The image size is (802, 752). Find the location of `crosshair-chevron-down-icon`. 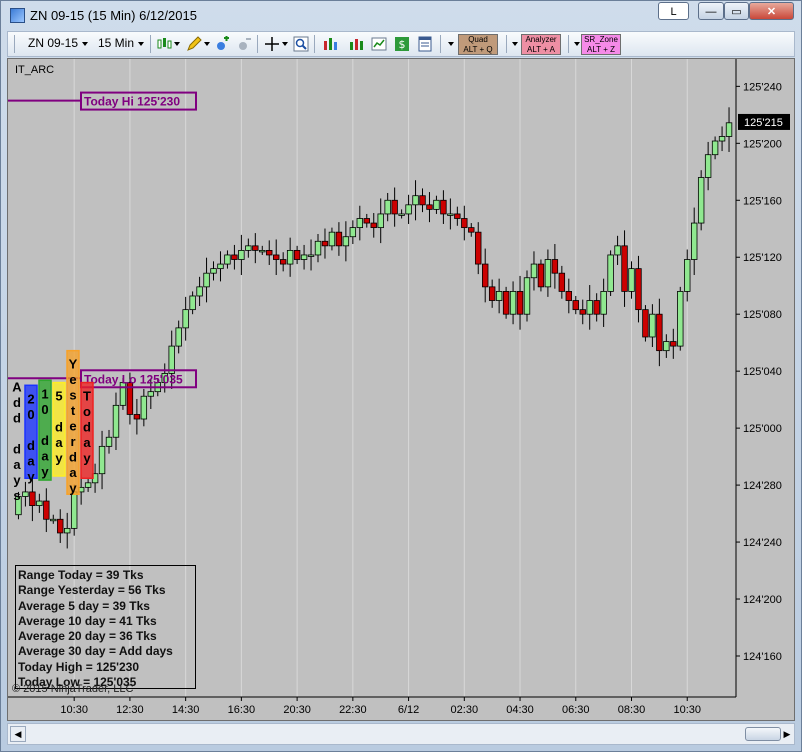

crosshair-chevron-down-icon is located at coordinates (285, 44).